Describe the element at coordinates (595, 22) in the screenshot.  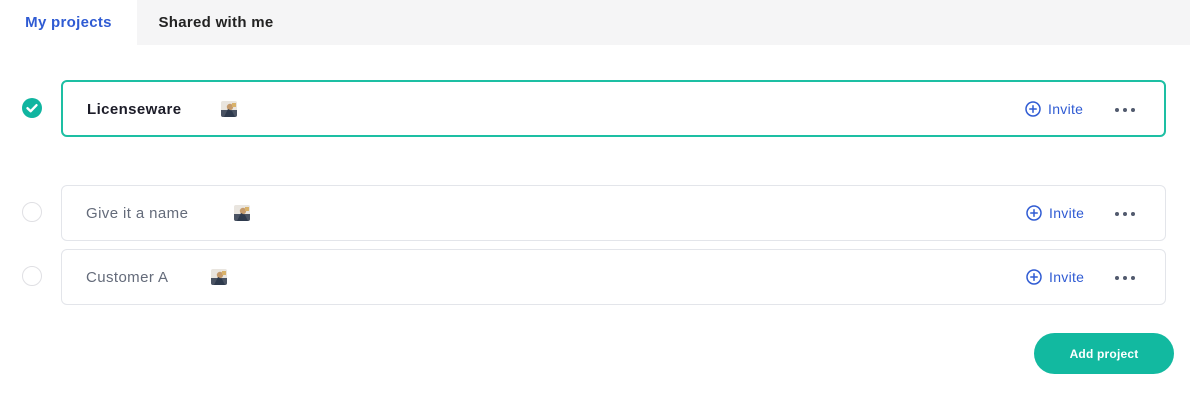
I see `project-tabs: My projects Shared with me` at that location.